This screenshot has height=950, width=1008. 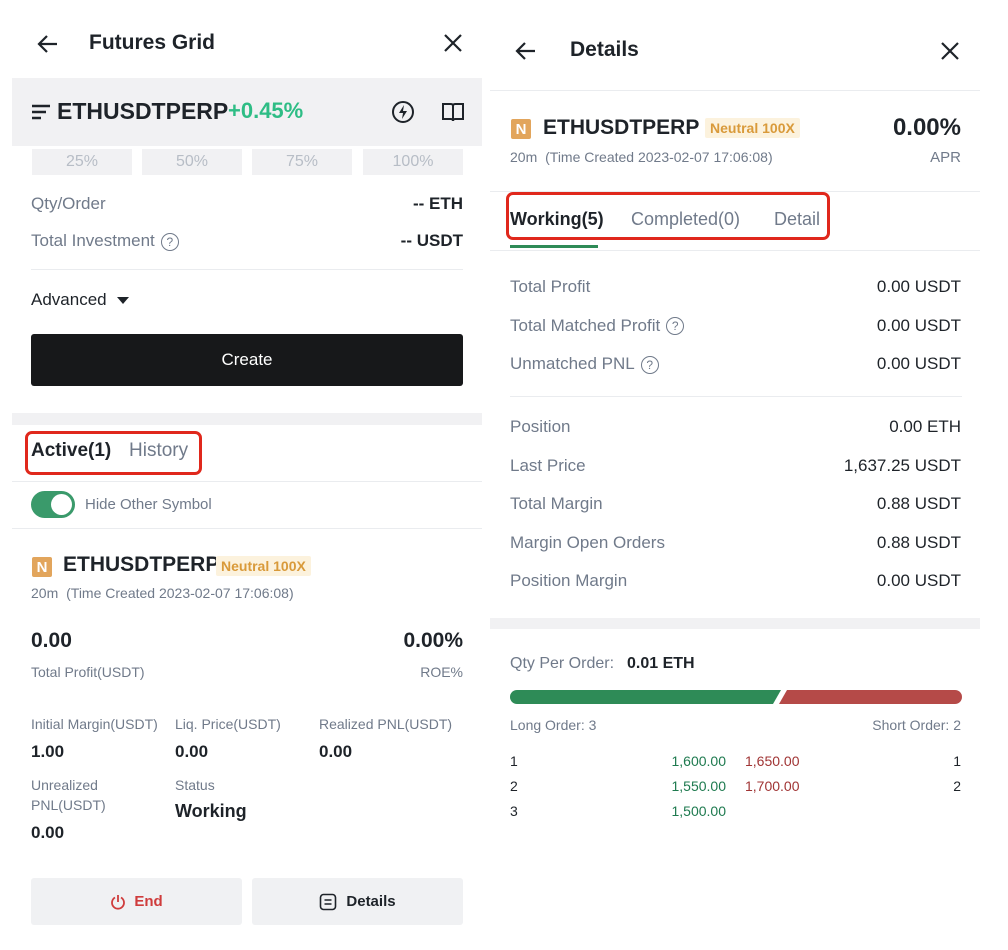 I want to click on card-symbol: ETHUSDTPERP, so click(x=141, y=564).